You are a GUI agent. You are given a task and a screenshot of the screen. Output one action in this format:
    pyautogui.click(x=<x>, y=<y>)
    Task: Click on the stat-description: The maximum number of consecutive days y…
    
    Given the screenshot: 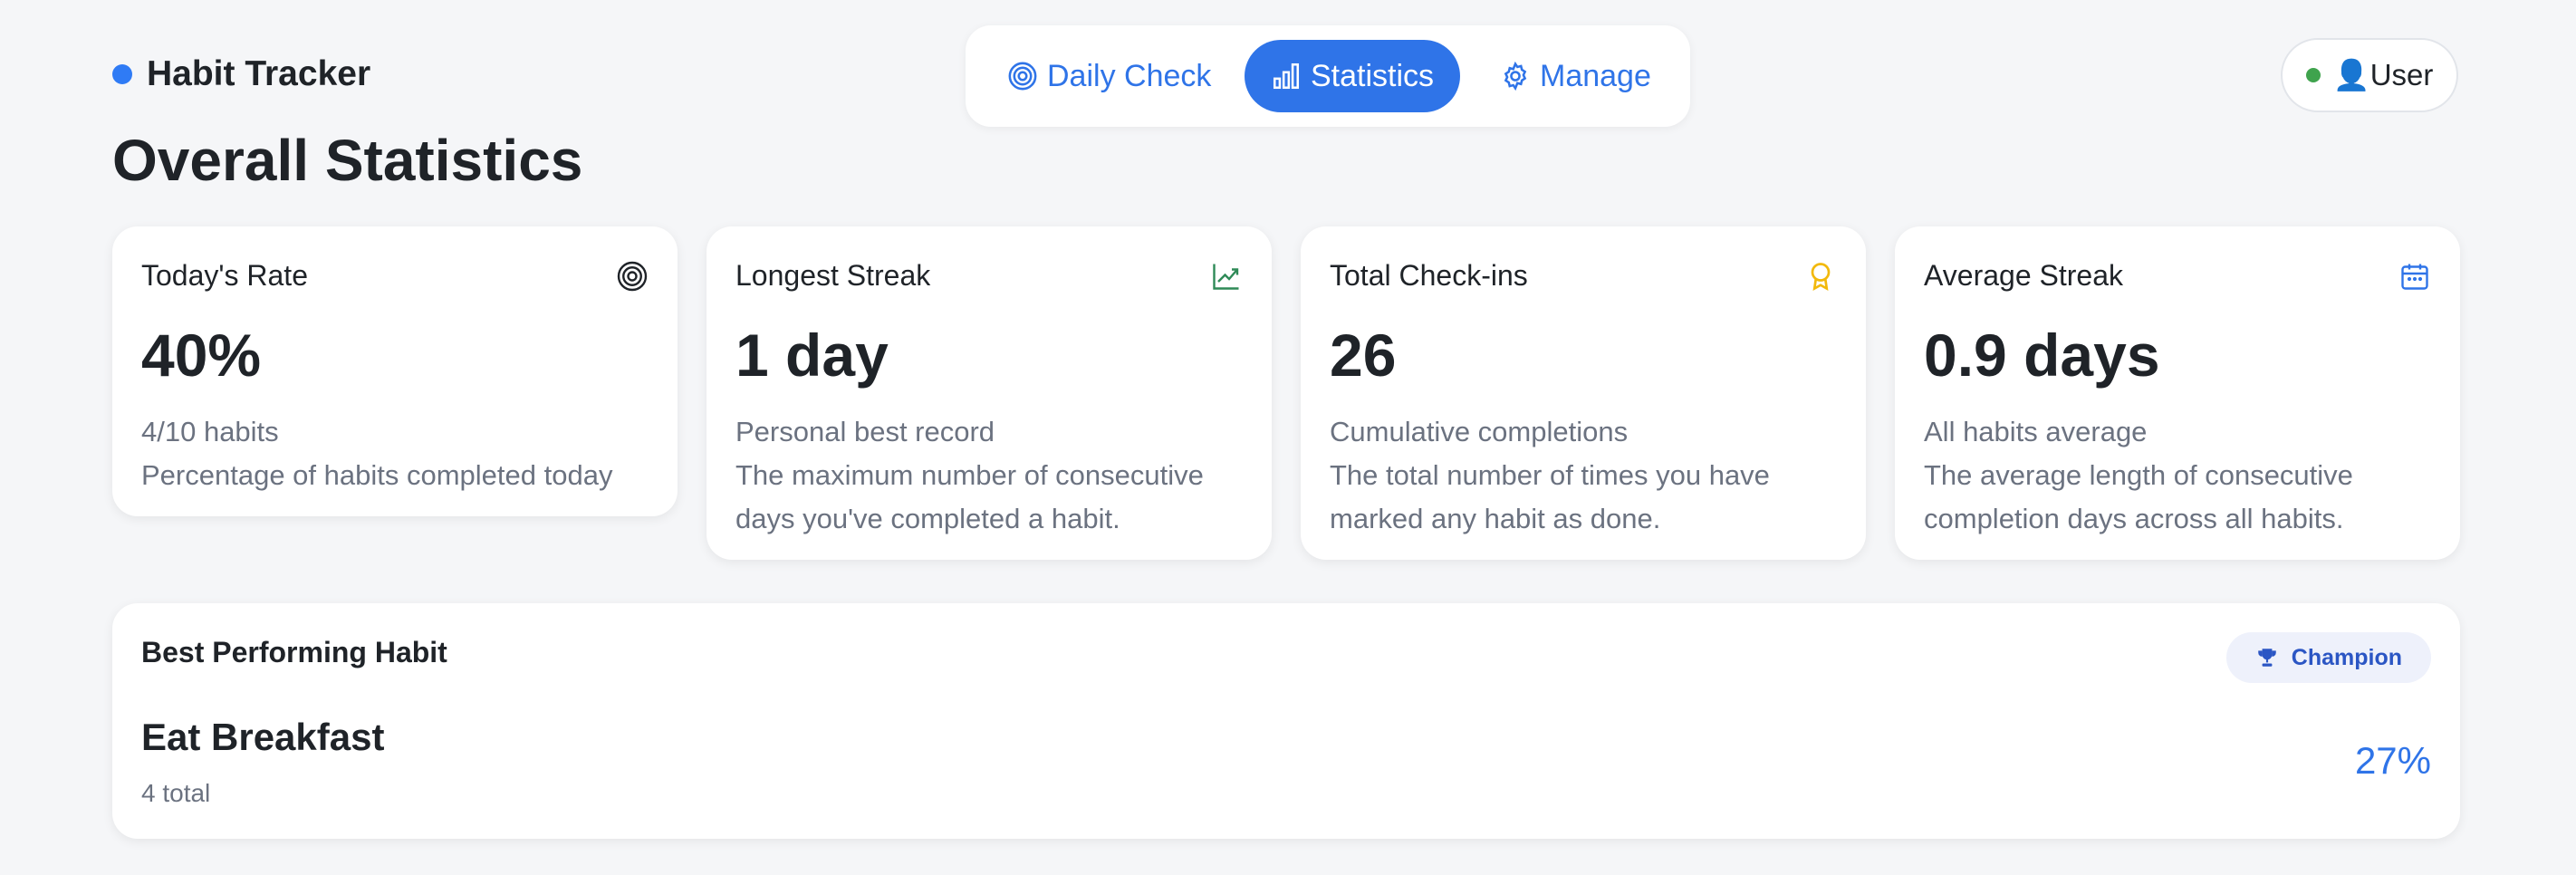 What is the action you would take?
    pyautogui.click(x=969, y=497)
    